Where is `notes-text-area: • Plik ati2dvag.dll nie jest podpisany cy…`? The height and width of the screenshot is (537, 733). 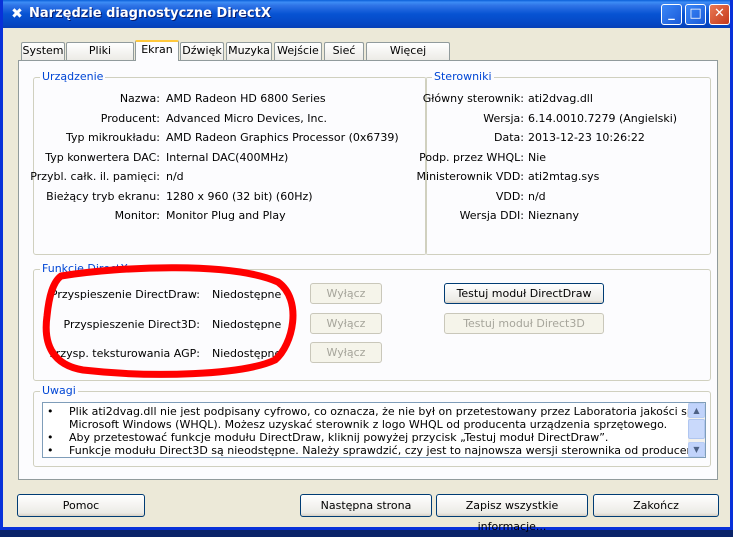 notes-text-area: • Plik ati2dvag.dll nie jest podpisany cy… is located at coordinates (374, 430).